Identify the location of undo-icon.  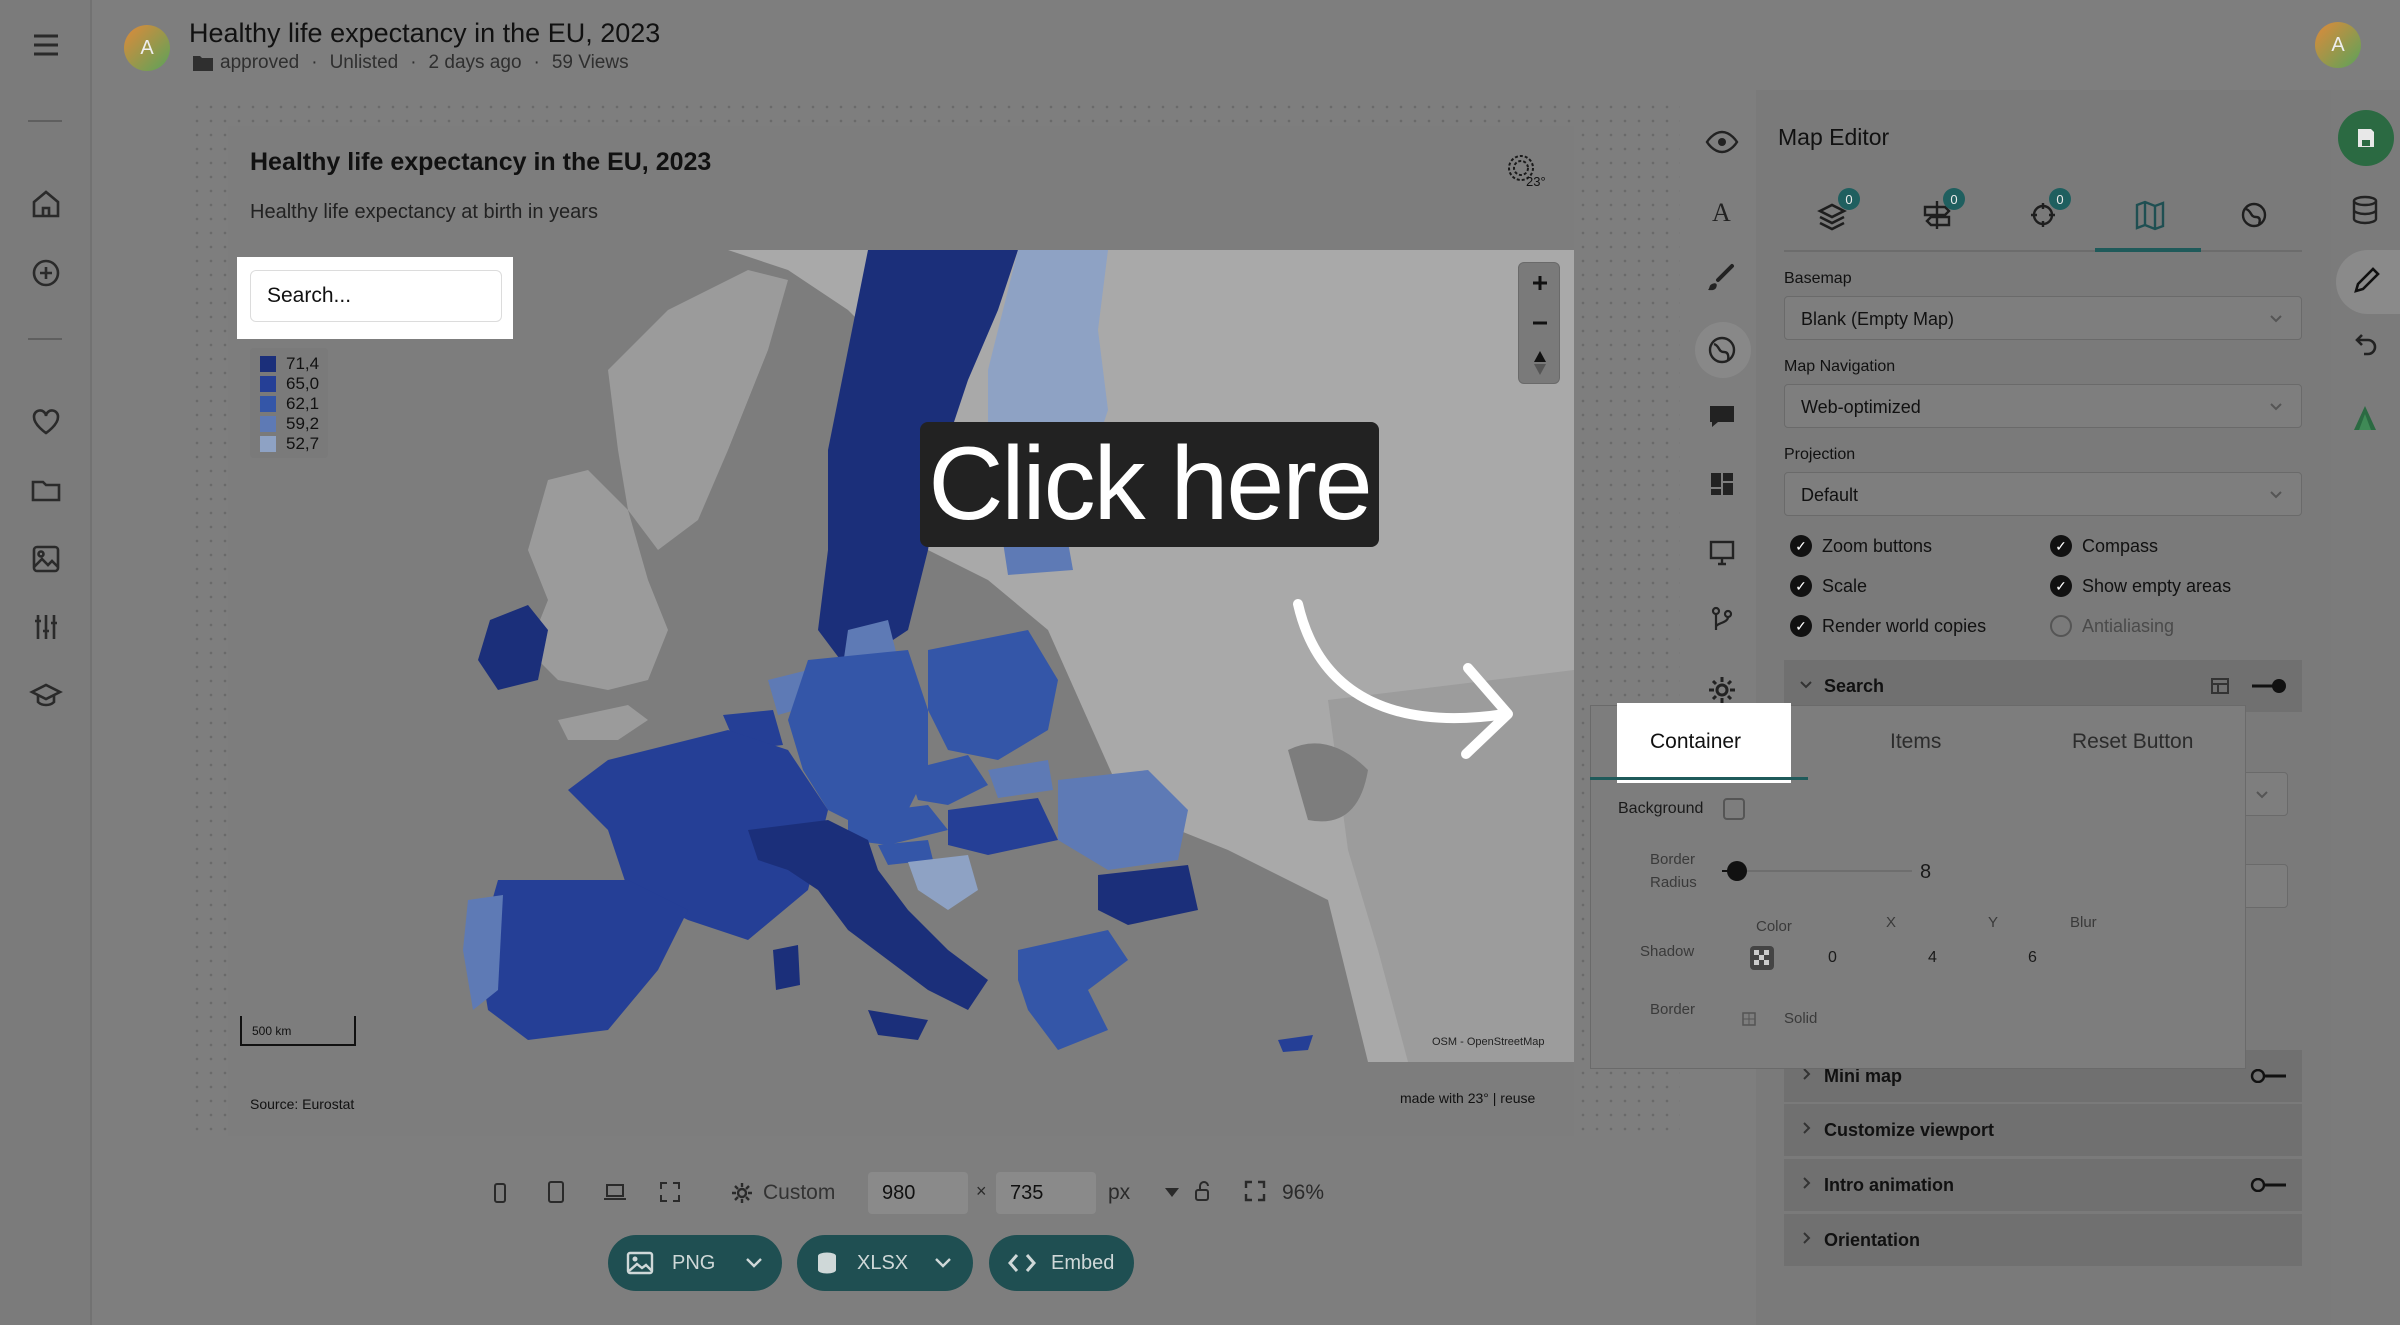
(2365, 347).